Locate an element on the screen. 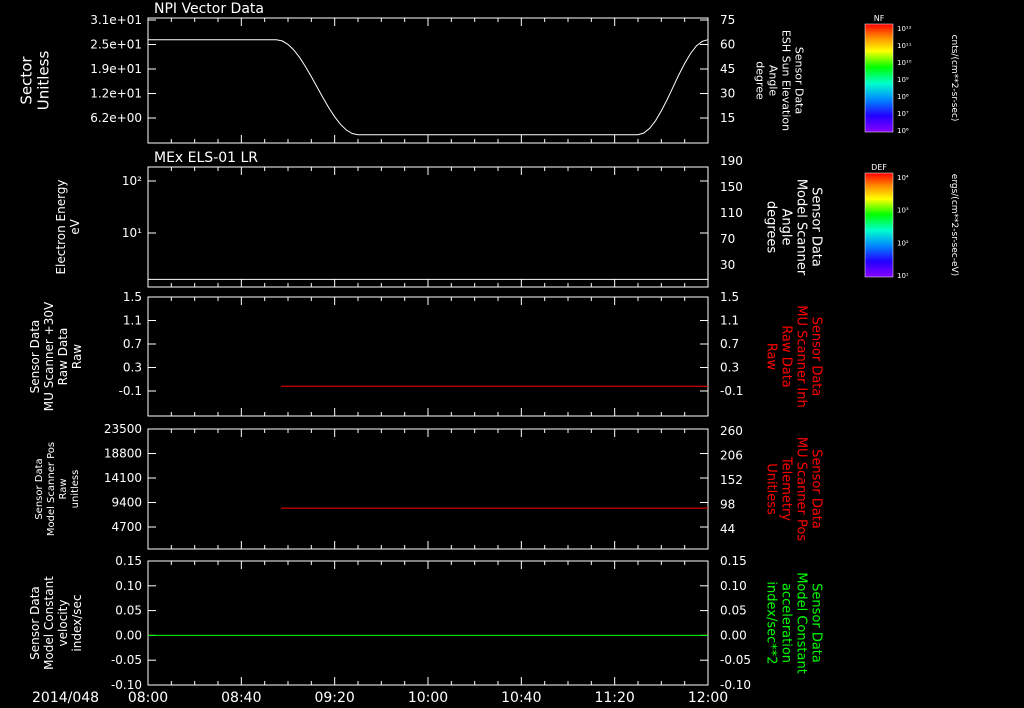  right-tick-label: 1.5 is located at coordinates (729, 297).